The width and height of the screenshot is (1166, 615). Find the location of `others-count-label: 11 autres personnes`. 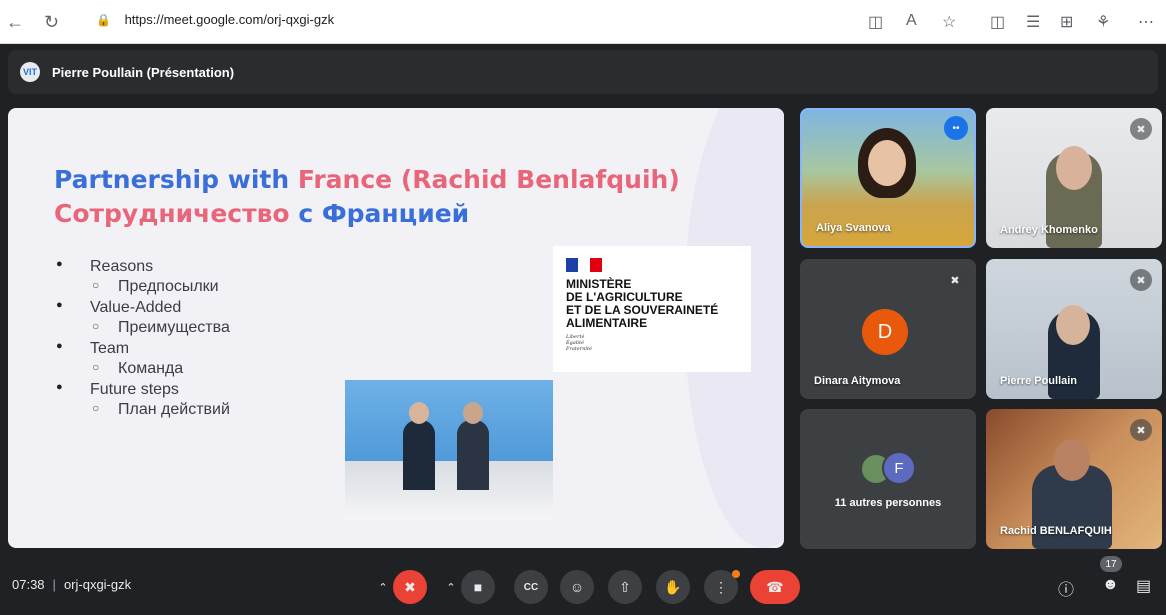

others-count-label: 11 autres personnes is located at coordinates (888, 503).